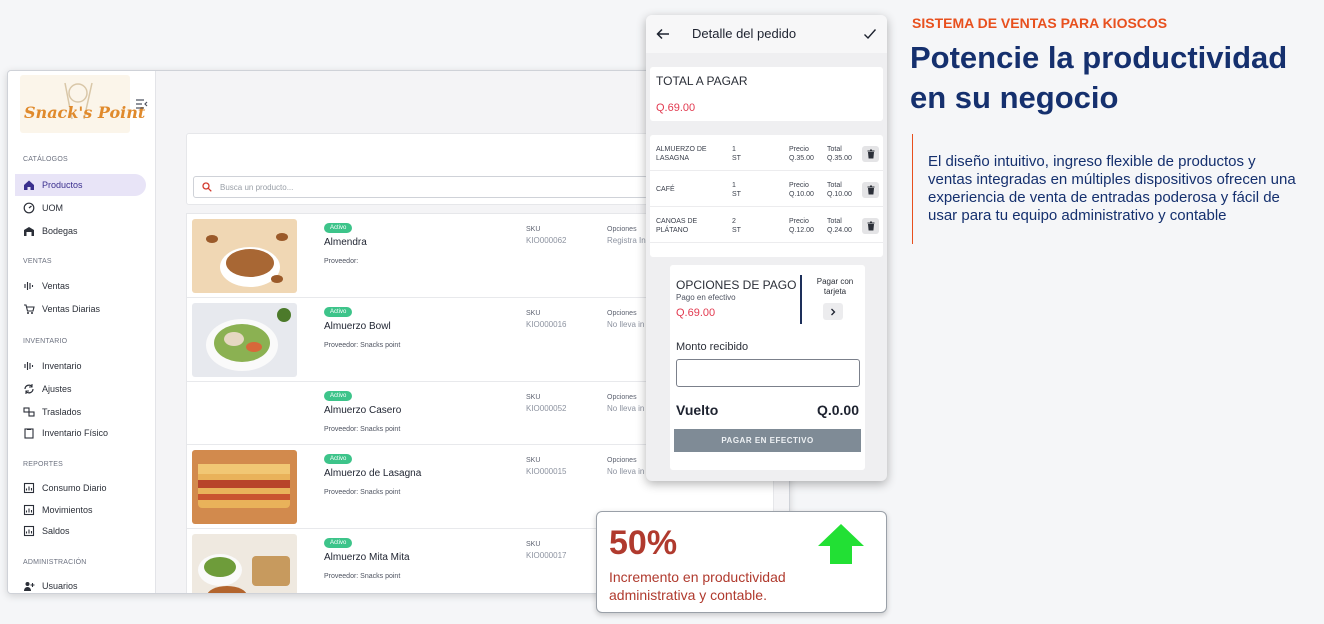  I want to click on sidebar-item-label: Bodegas, so click(60, 231).